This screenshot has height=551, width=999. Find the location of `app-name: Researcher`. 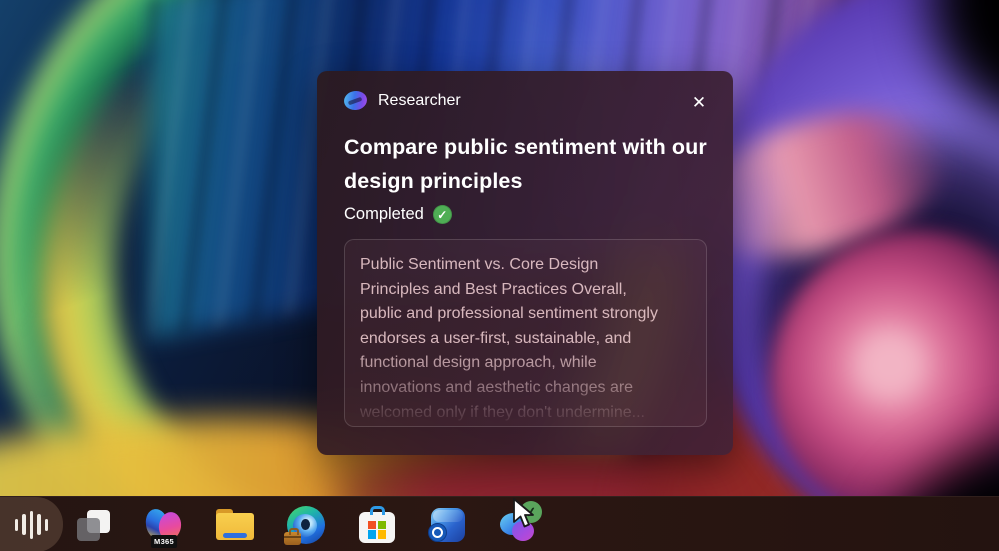

app-name: Researcher is located at coordinates (419, 100).